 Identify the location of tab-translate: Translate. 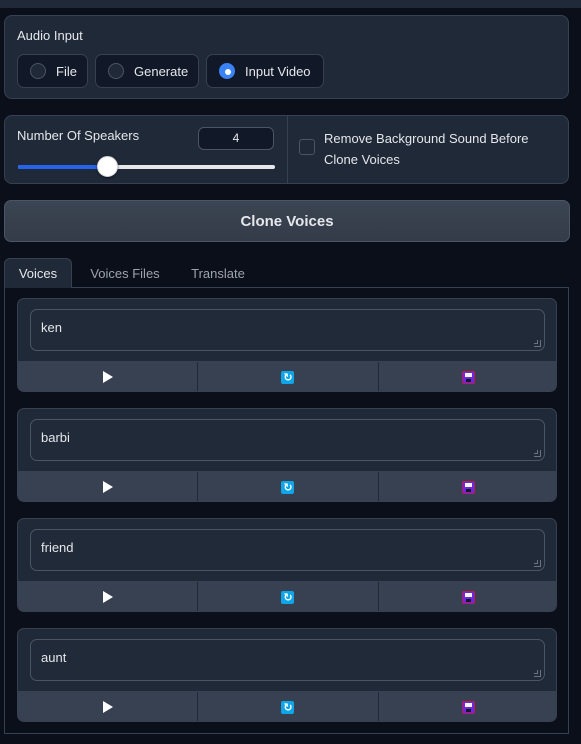
(218, 273).